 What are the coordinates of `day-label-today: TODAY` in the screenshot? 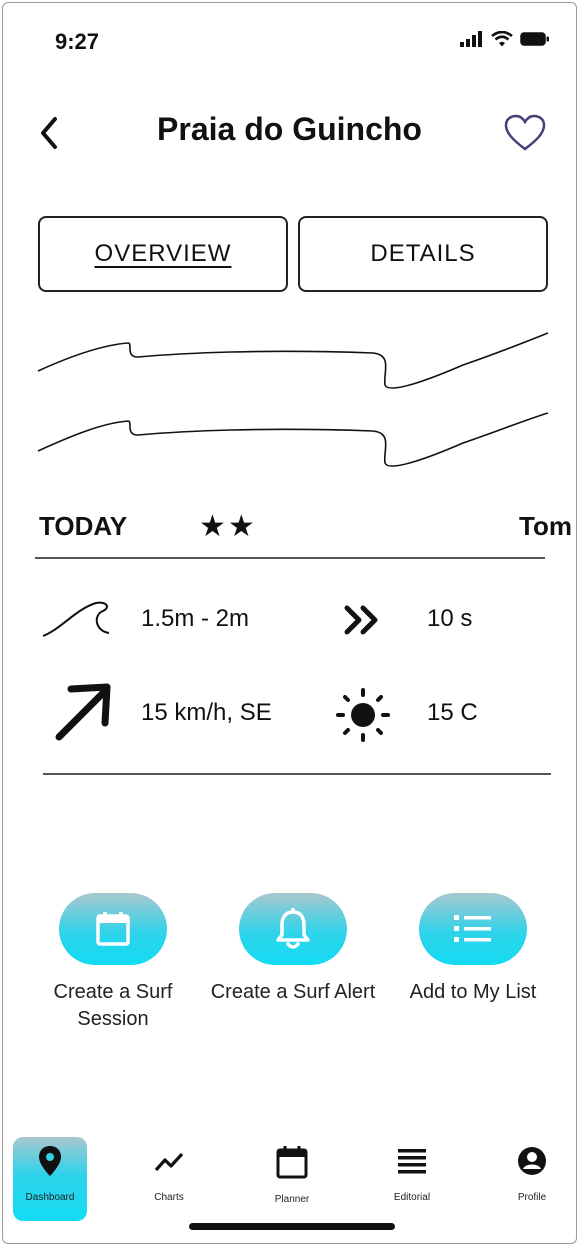 It's located at (83, 526).